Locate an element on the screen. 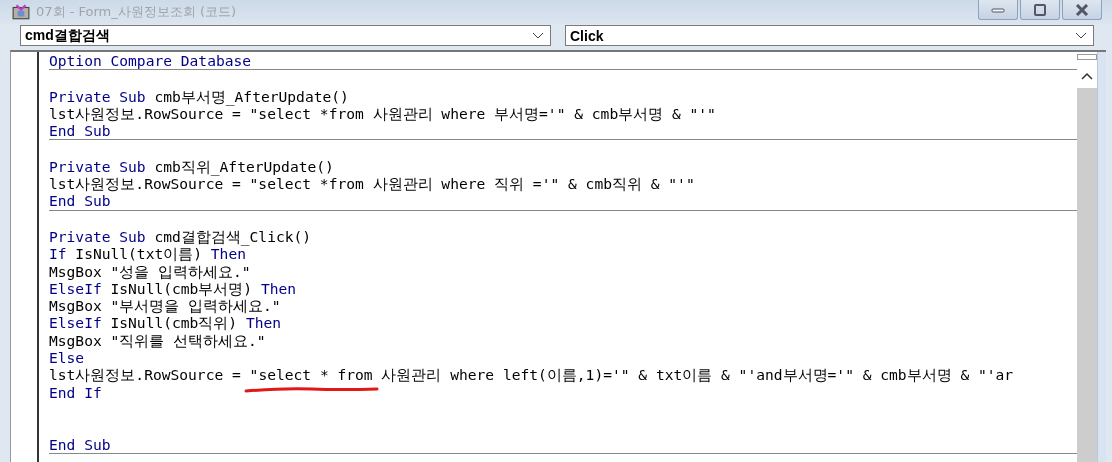 This screenshot has height=462, width=1112. code-text: "select * from is located at coordinates (311, 375).